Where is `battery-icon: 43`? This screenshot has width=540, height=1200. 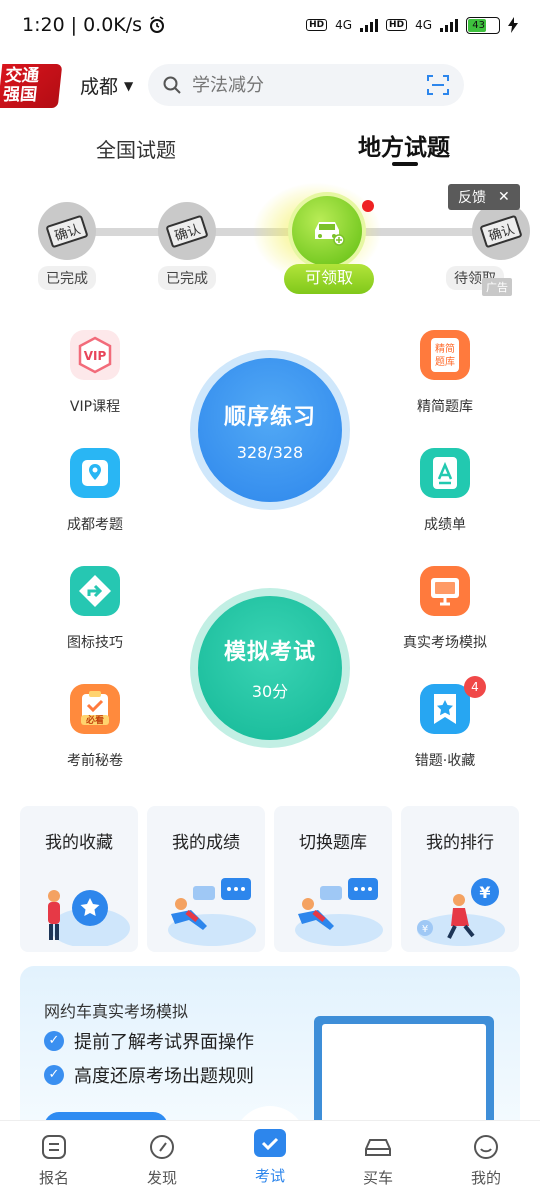
battery-icon: 43 is located at coordinates (483, 25).